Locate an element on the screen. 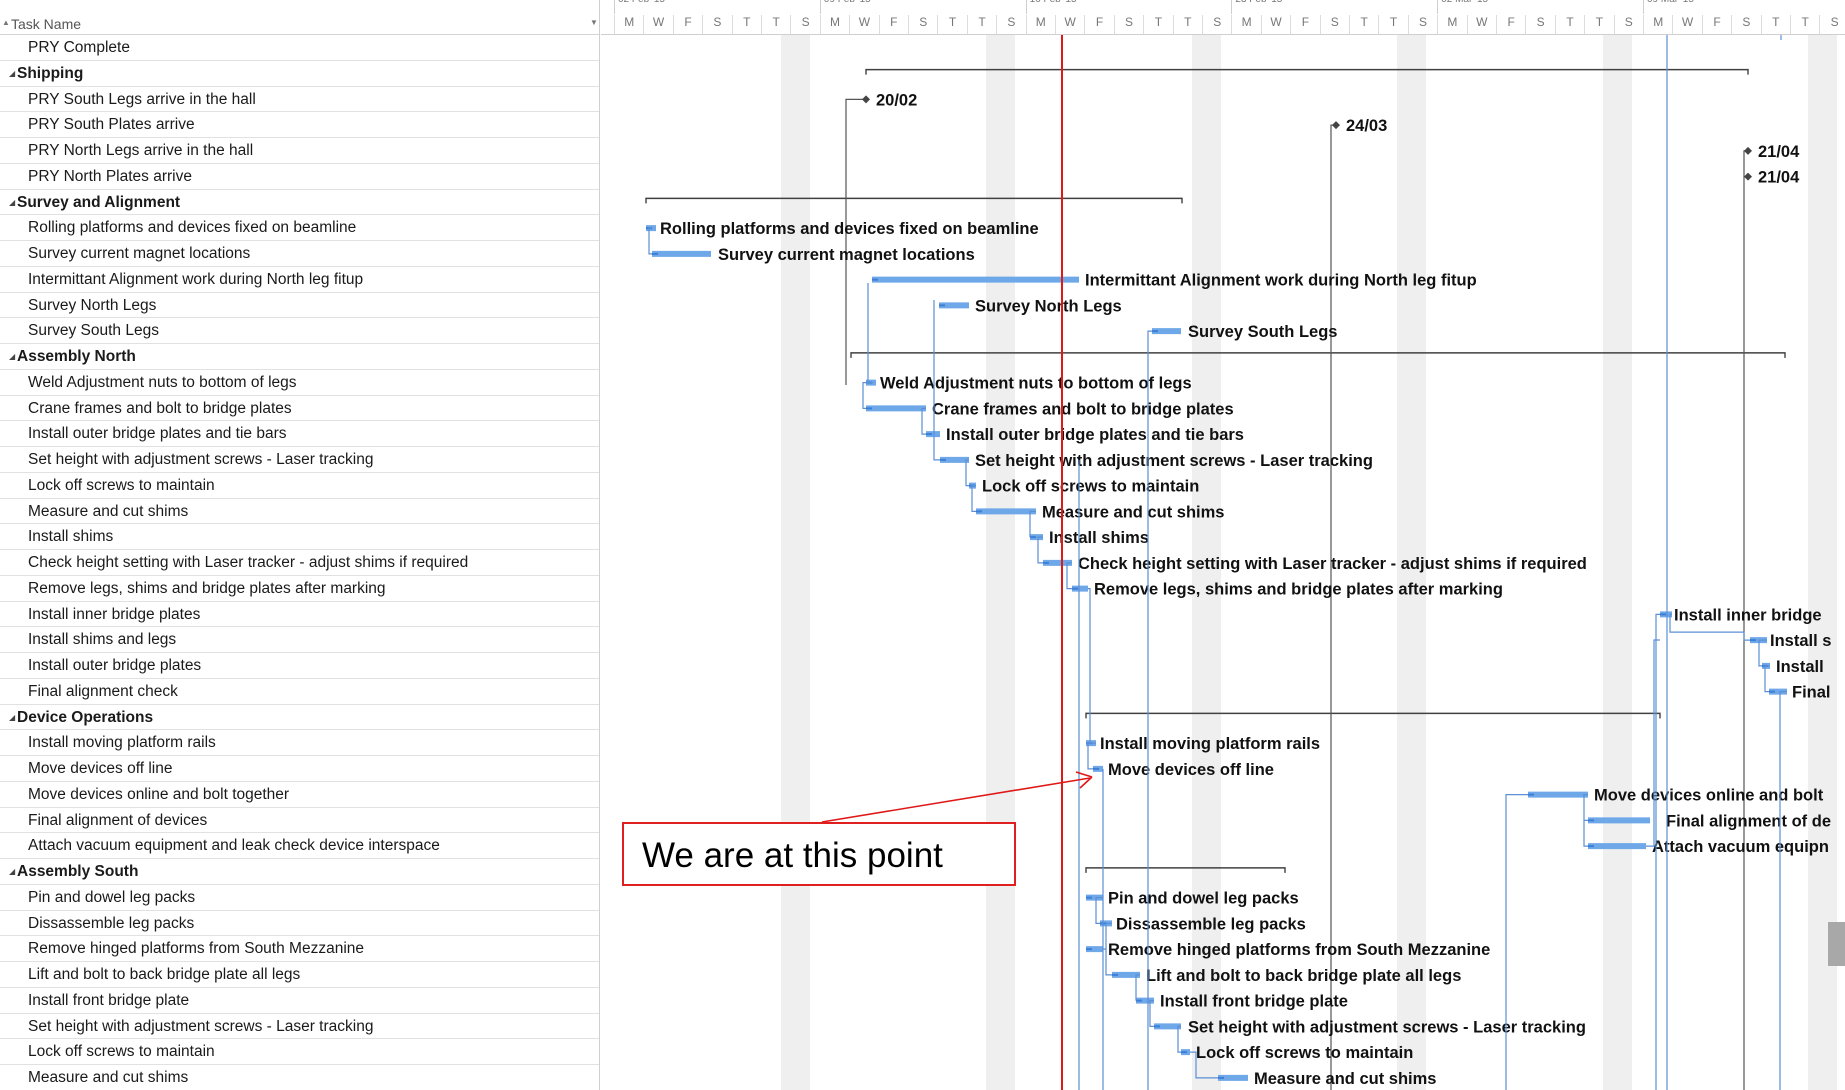  task-row: Install front bridge plate is located at coordinates (300, 1001).